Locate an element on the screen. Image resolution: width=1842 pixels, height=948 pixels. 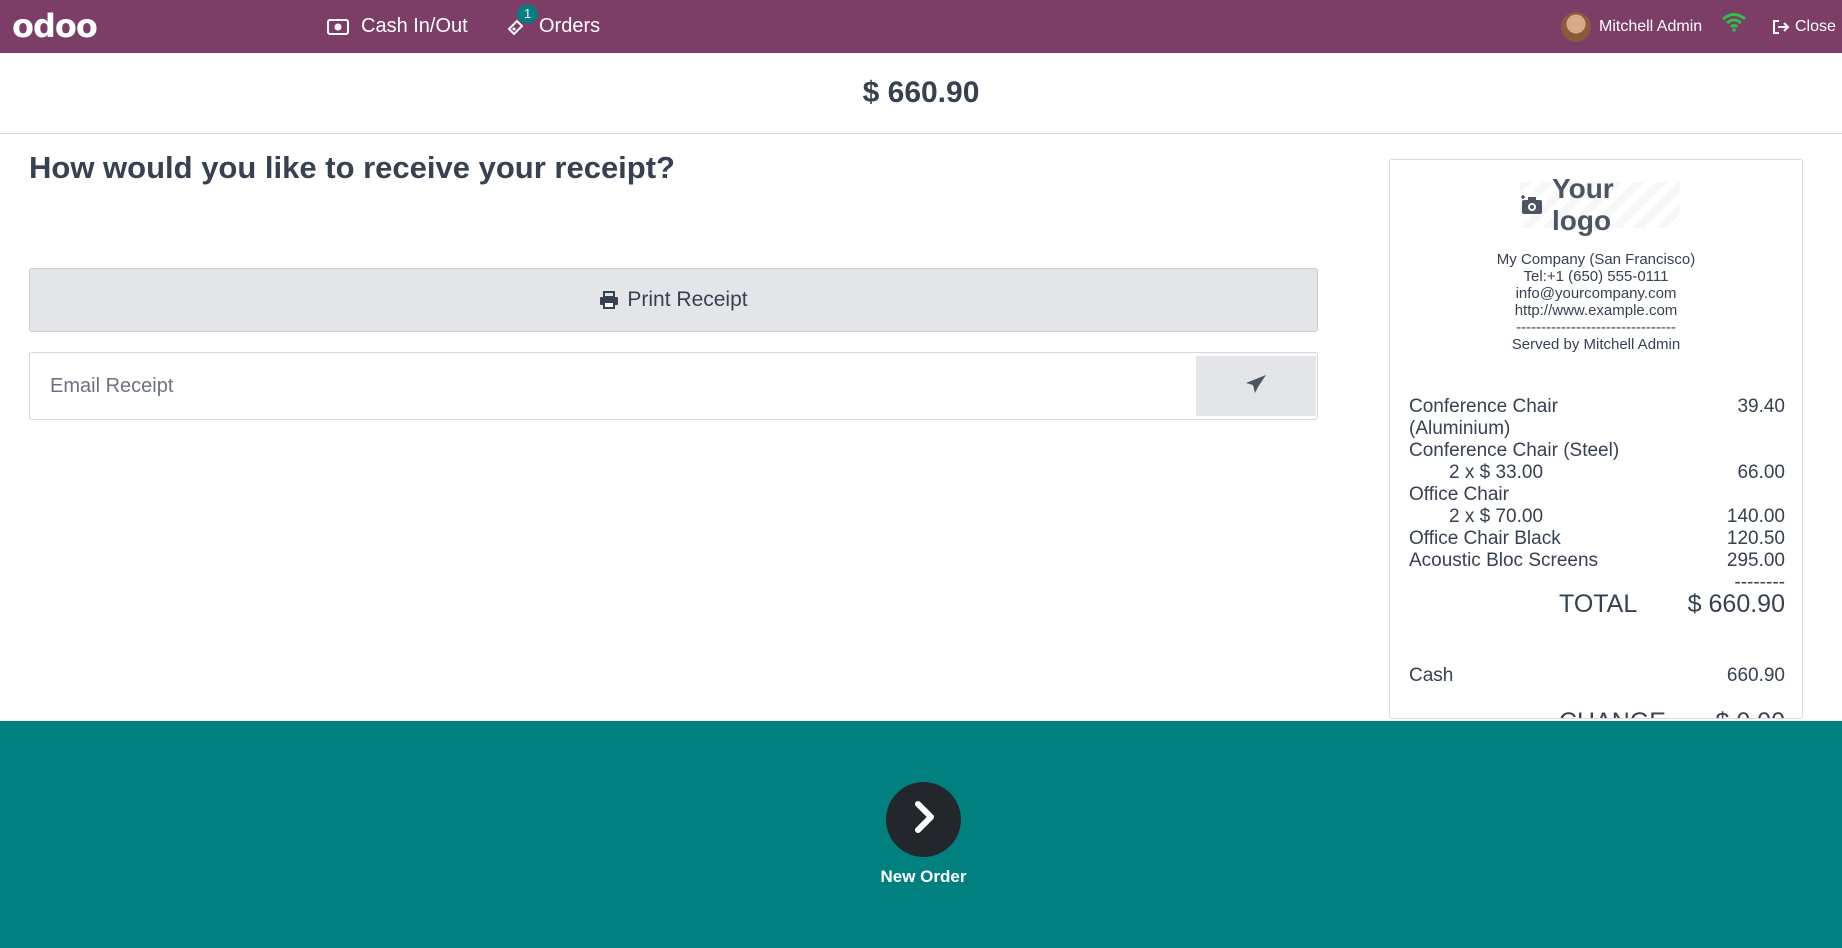
odoo-logo: odoo is located at coordinates (55, 26).